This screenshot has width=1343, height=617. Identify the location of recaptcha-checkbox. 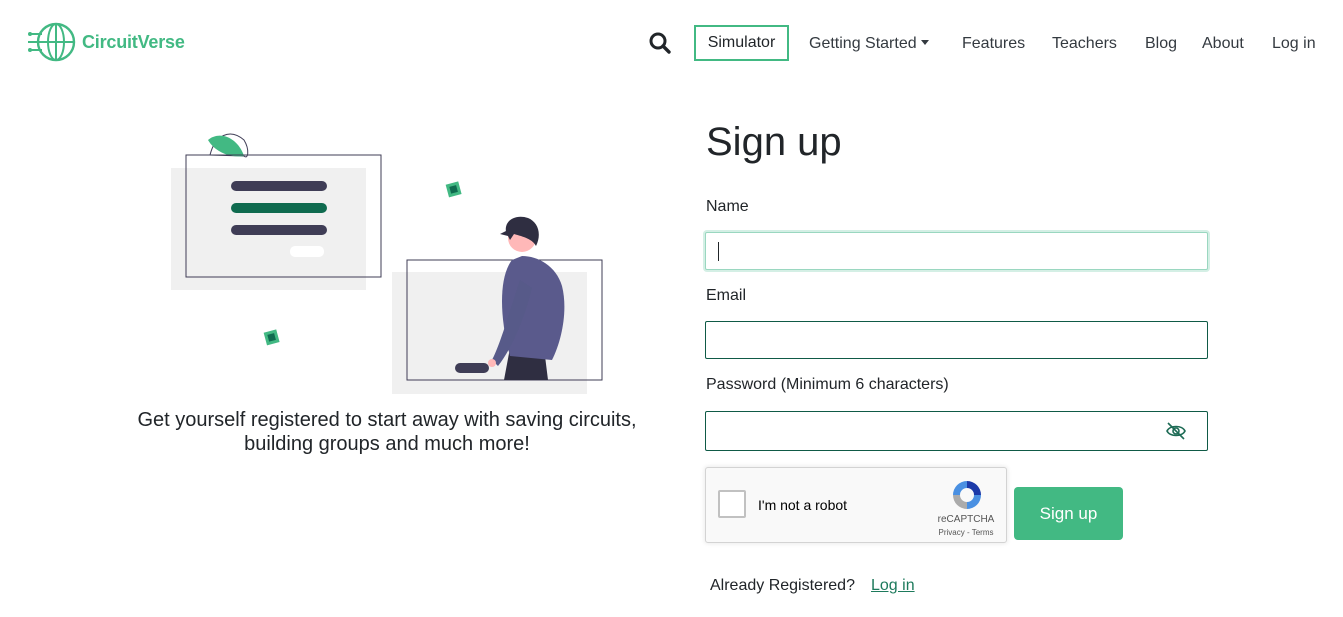
(732, 504).